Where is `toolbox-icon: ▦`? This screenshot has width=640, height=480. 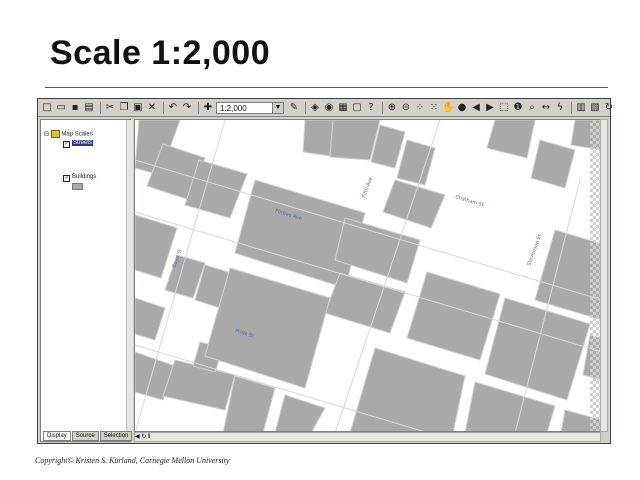
toolbox-icon: ▦ is located at coordinates (343, 108).